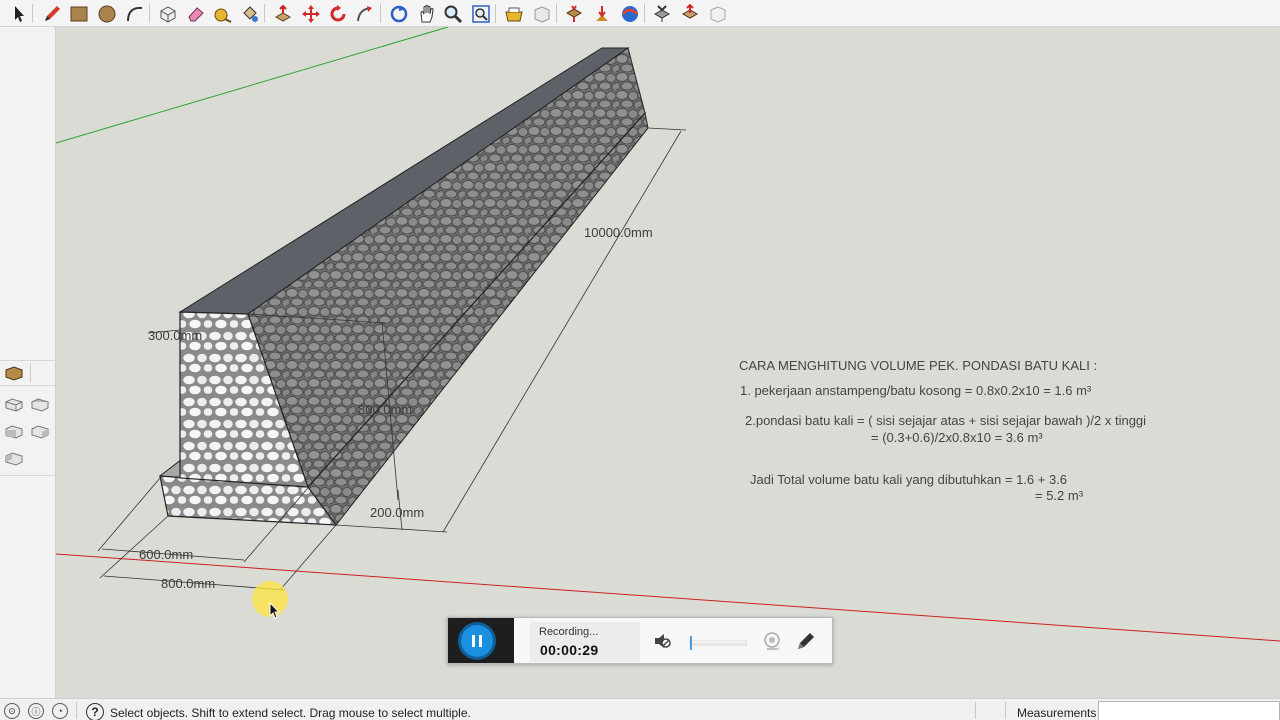  Describe the element at coordinates (640, 640) in the screenshot. I see `screen-recorder-widget: Recording... 00:00:29 +` at that location.